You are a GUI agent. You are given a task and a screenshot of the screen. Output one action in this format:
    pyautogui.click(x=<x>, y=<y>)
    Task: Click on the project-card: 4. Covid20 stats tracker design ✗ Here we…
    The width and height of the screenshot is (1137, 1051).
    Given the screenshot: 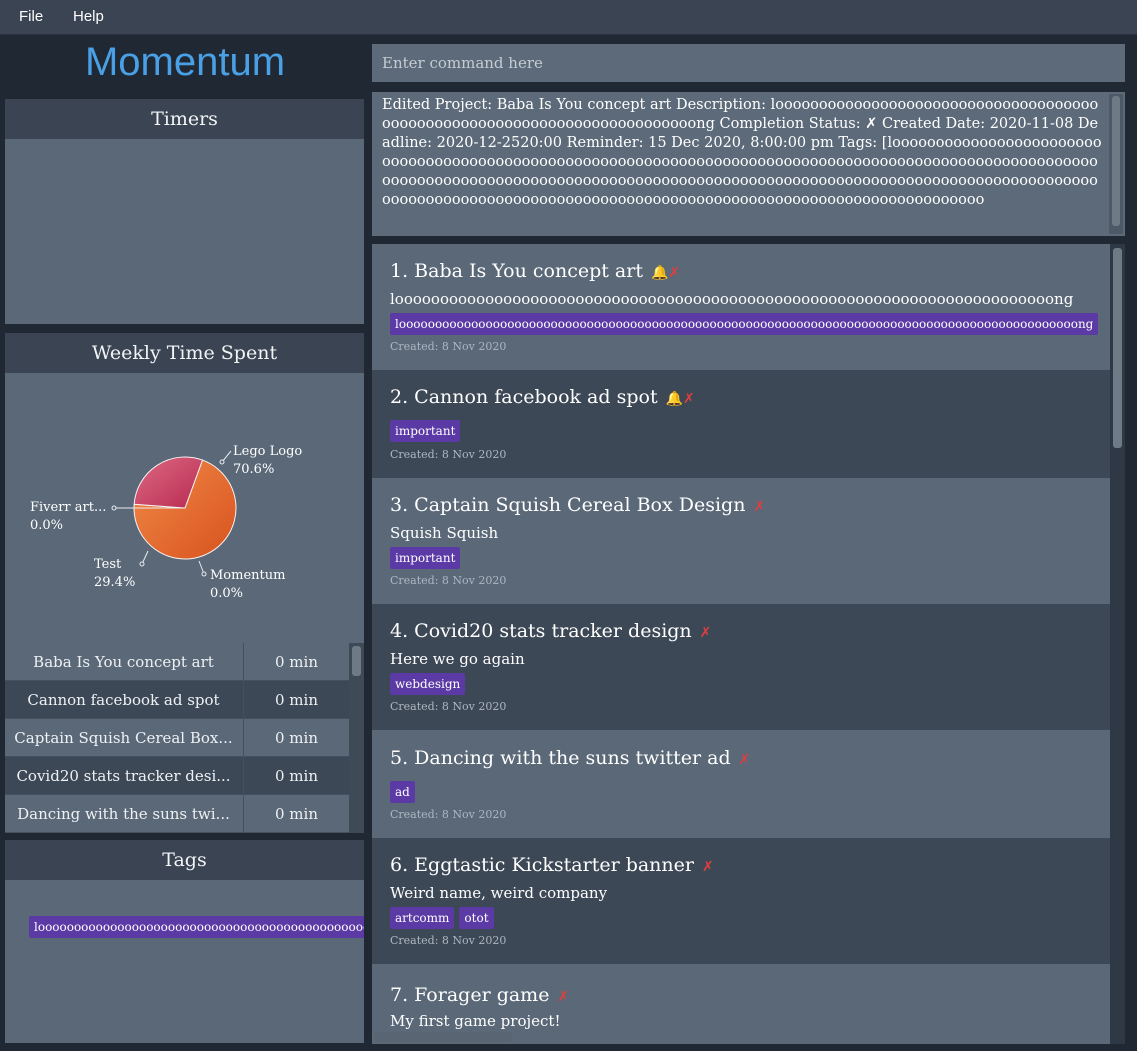 What is the action you would take?
    pyautogui.click(x=741, y=667)
    